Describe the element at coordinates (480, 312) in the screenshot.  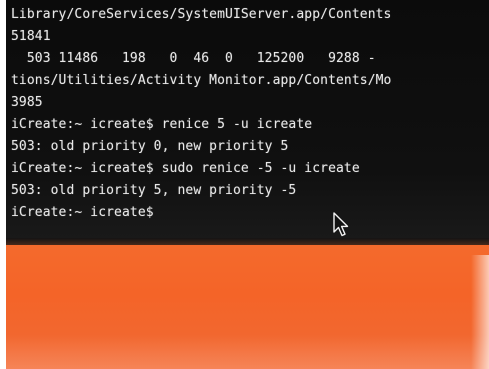
I see `screen-edge-glare` at that location.